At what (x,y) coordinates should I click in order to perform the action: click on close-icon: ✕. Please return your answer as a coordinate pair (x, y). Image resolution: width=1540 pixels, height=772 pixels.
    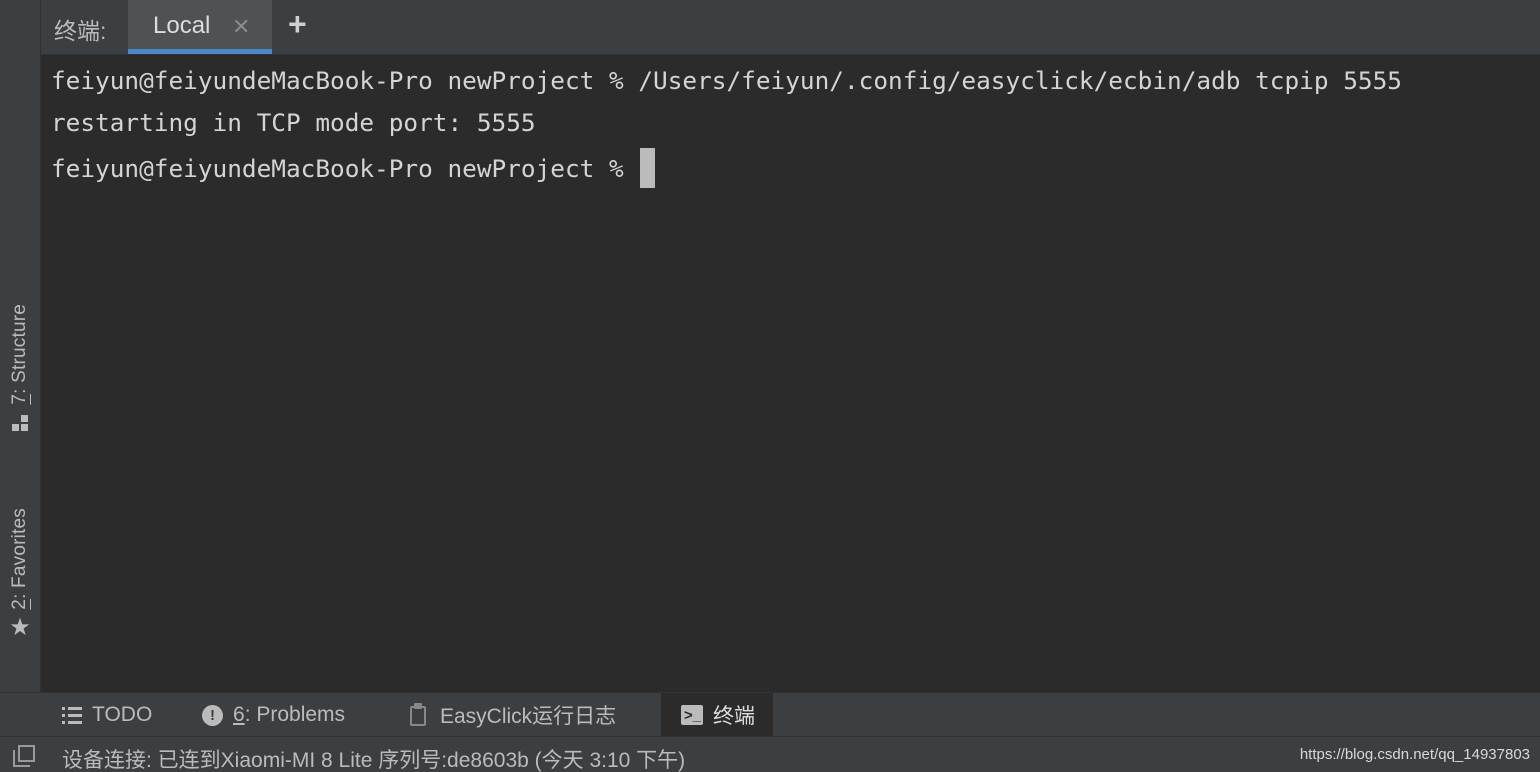
    Looking at the image, I should click on (241, 27).